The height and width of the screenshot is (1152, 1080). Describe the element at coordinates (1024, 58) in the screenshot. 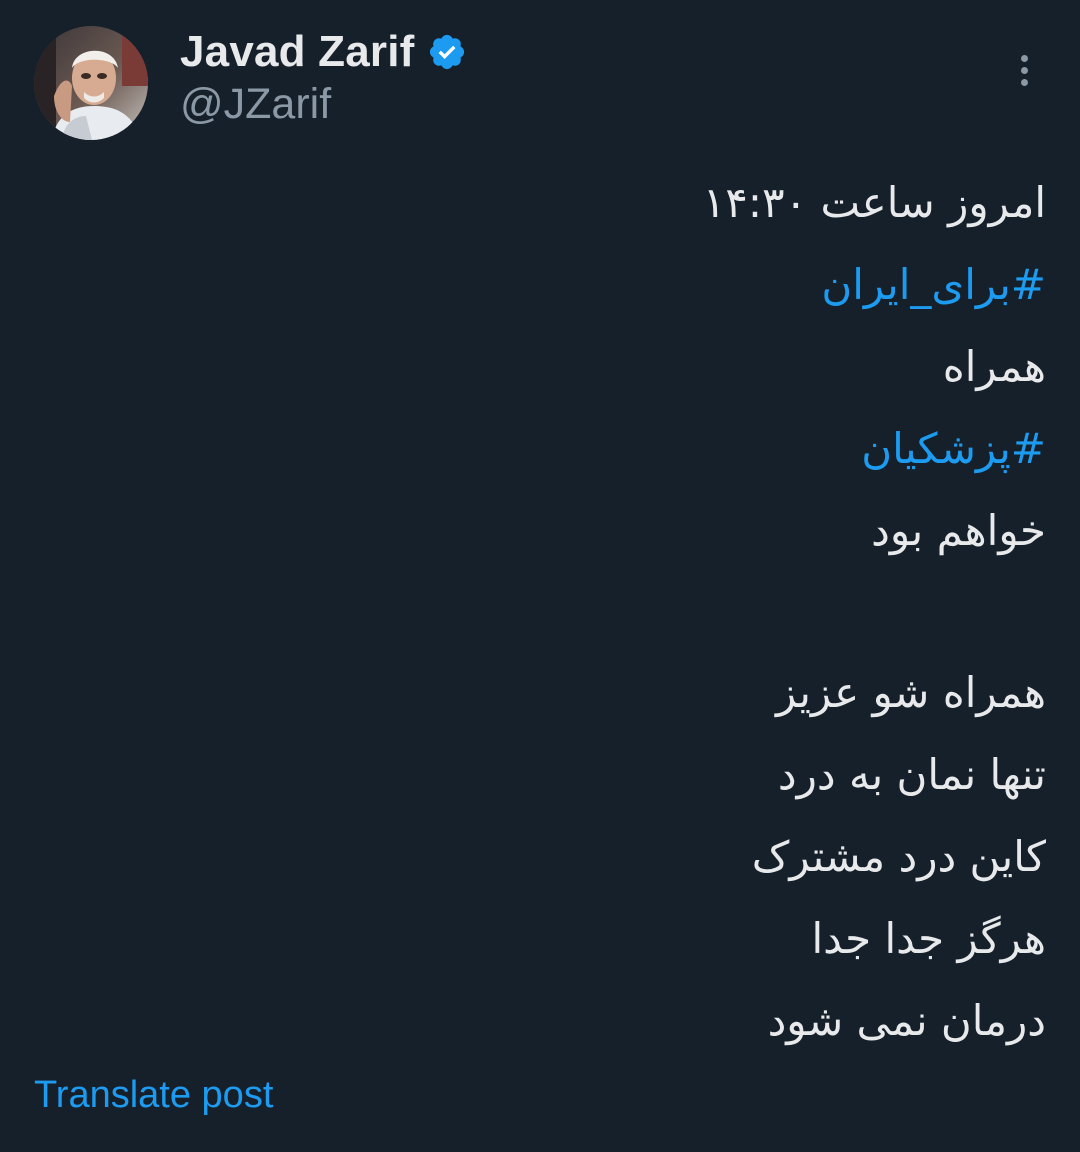

I see `more-vertical-icon` at that location.